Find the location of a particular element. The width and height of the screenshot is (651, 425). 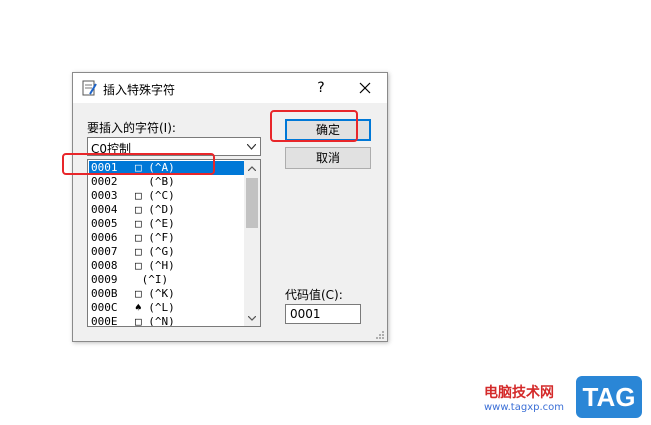

list-item: 0004 □ (^D) is located at coordinates (166, 210).